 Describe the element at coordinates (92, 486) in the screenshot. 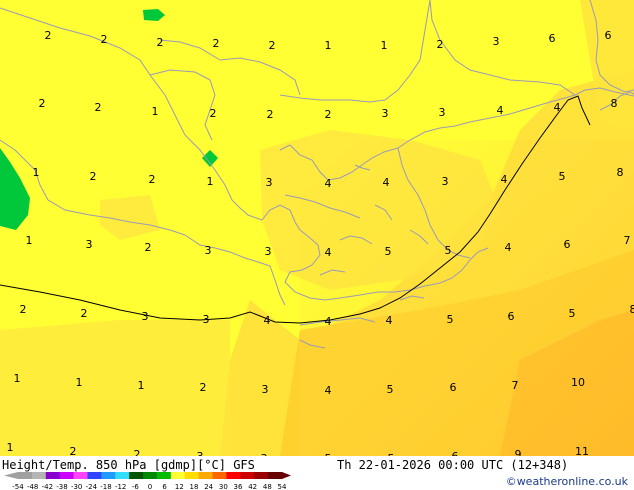

I see `legend-label: -24` at that location.